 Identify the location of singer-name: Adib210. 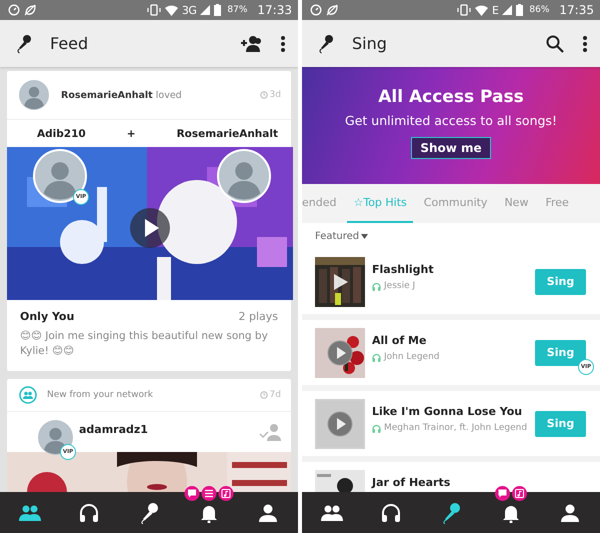
(61, 134).